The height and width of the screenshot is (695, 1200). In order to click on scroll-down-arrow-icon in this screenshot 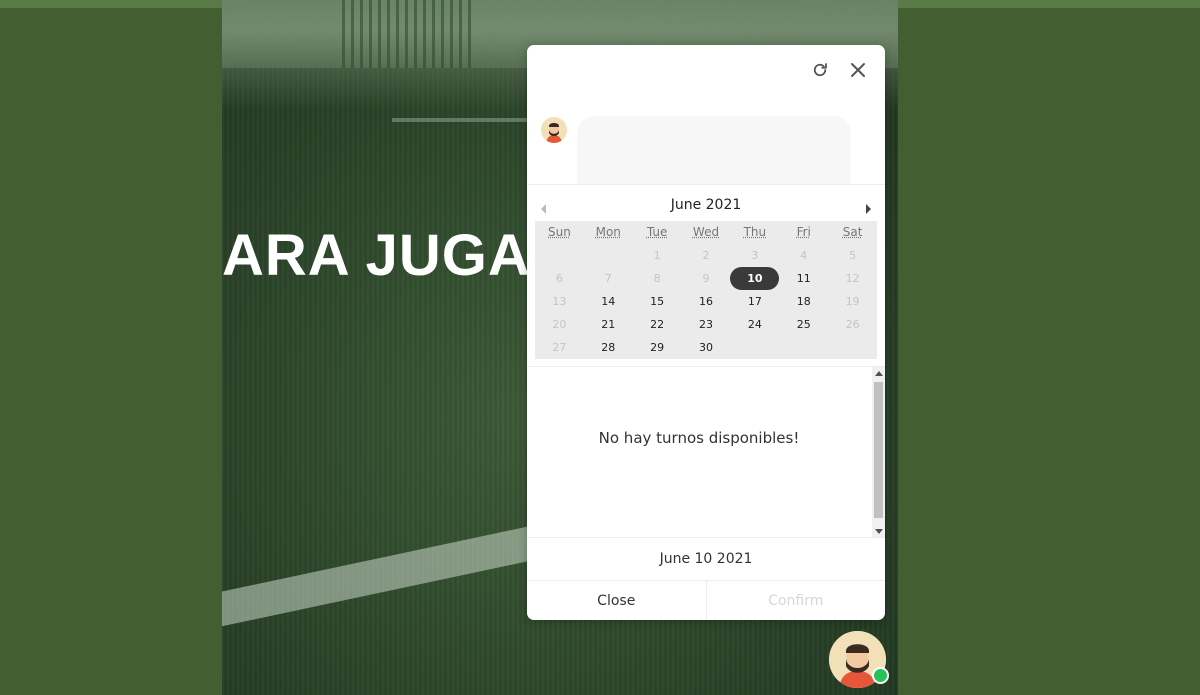, I will do `click(879, 531)`.